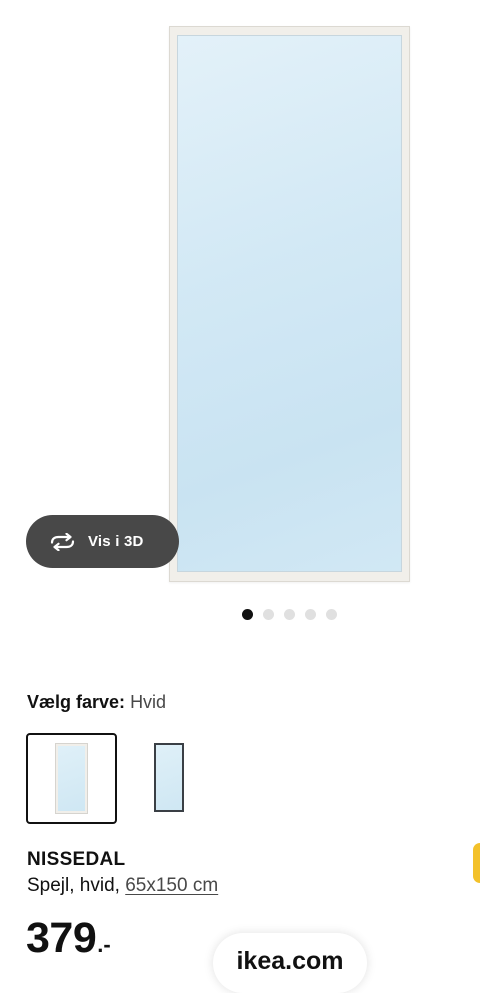  I want to click on color-selection-label: Vælg farve: Hvid, so click(96, 702).